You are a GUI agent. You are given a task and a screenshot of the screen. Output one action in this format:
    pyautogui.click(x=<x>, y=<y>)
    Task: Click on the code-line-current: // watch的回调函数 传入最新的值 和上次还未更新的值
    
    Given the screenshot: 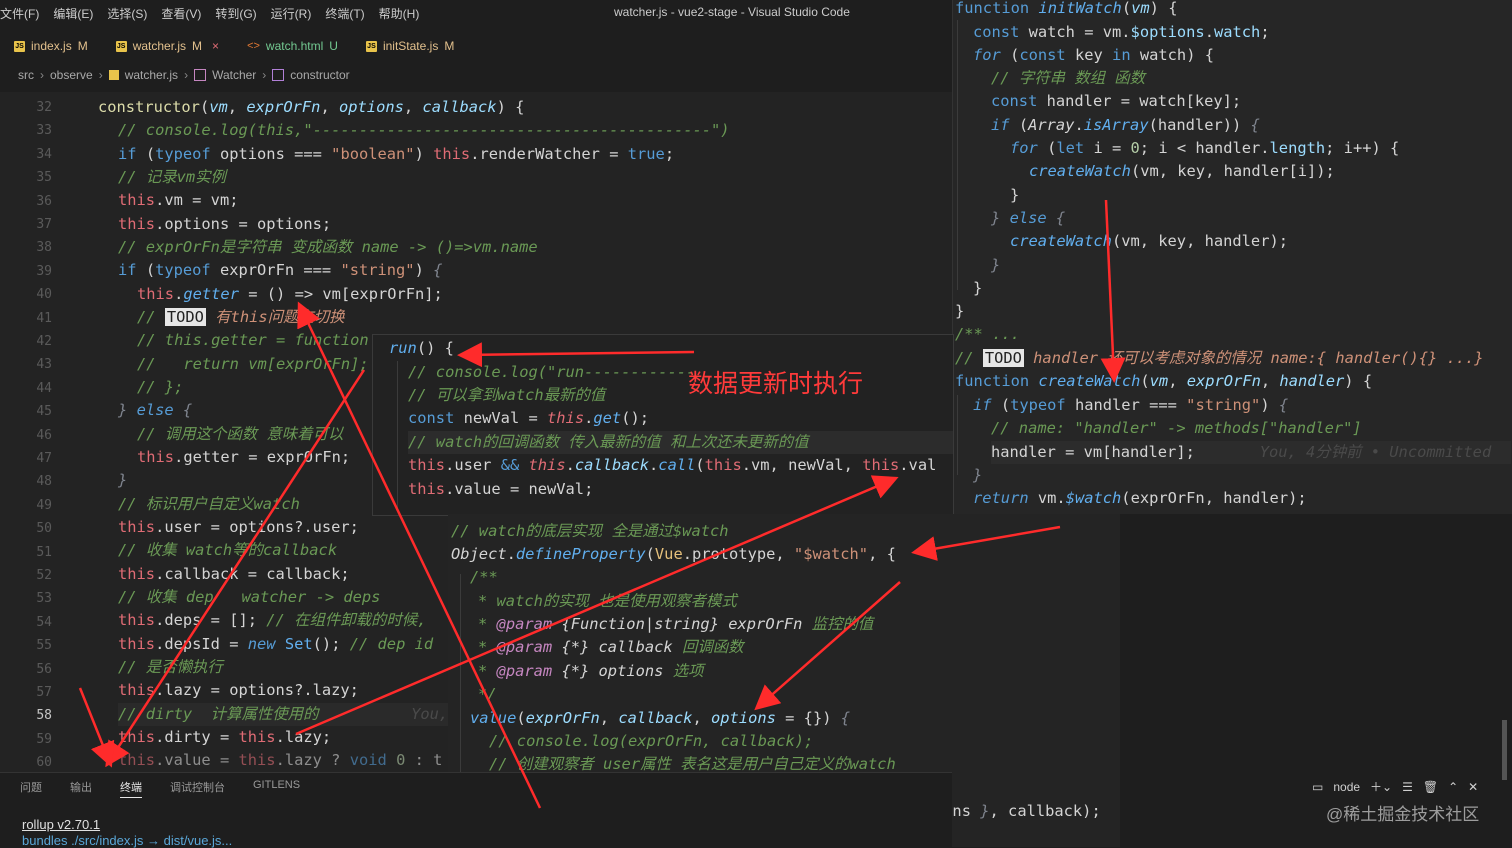 What is the action you would take?
    pyautogui.click(x=680, y=442)
    